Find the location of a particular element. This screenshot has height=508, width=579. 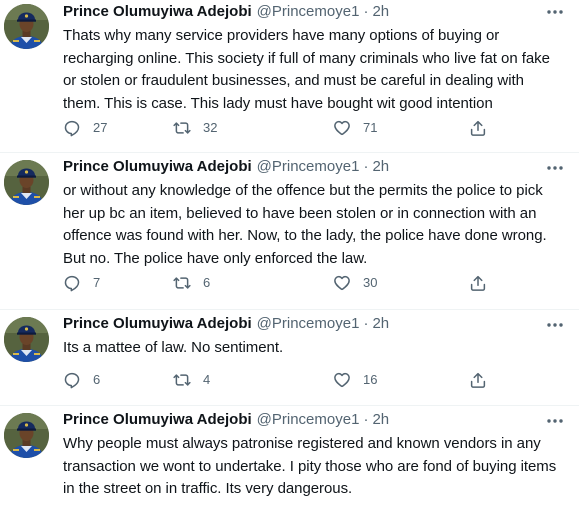

retweet-count: 4 is located at coordinates (207, 379).